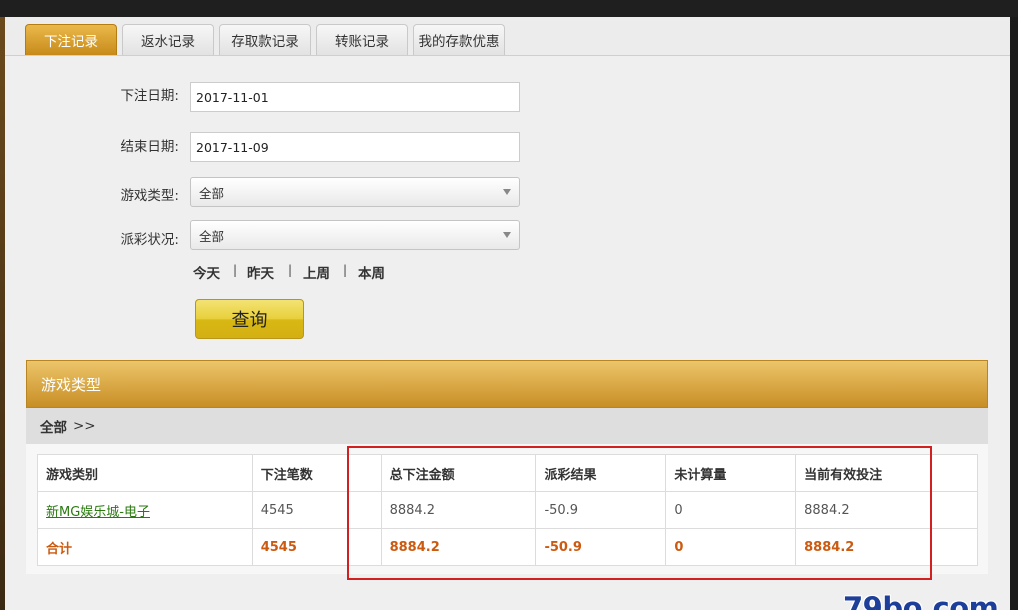 The image size is (1018, 610). What do you see at coordinates (149, 196) in the screenshot?
I see `game-type-label: 游戏类型:` at bounding box center [149, 196].